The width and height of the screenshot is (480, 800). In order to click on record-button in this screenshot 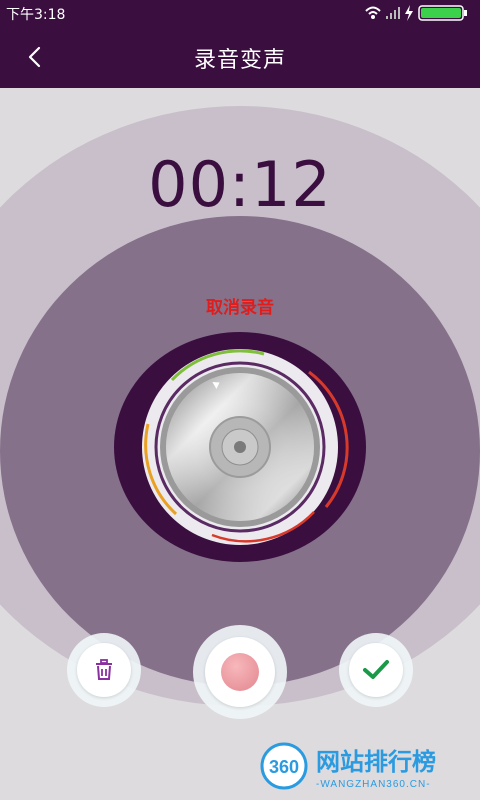, I will do `click(240, 672)`.